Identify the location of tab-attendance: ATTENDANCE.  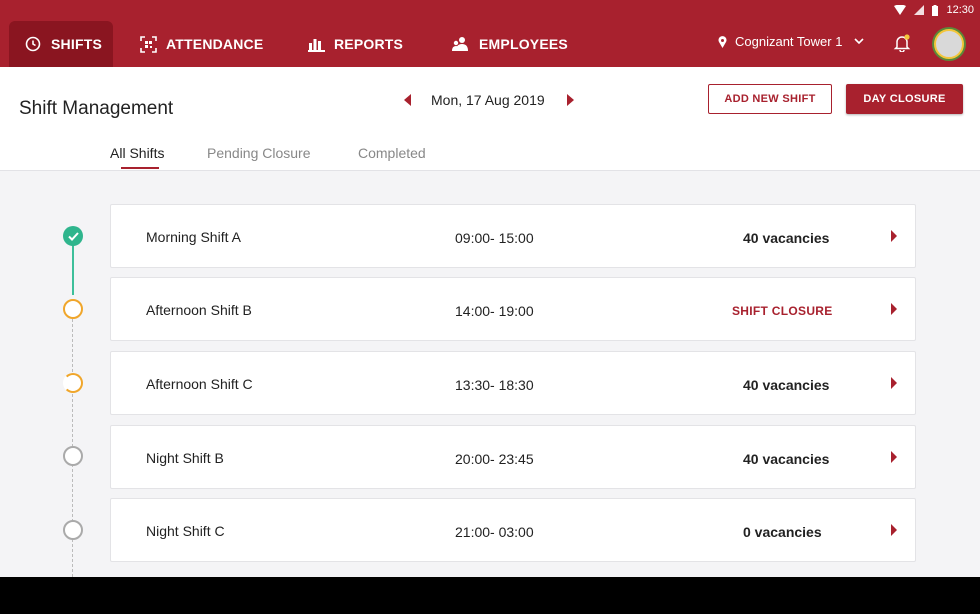
(201, 44).